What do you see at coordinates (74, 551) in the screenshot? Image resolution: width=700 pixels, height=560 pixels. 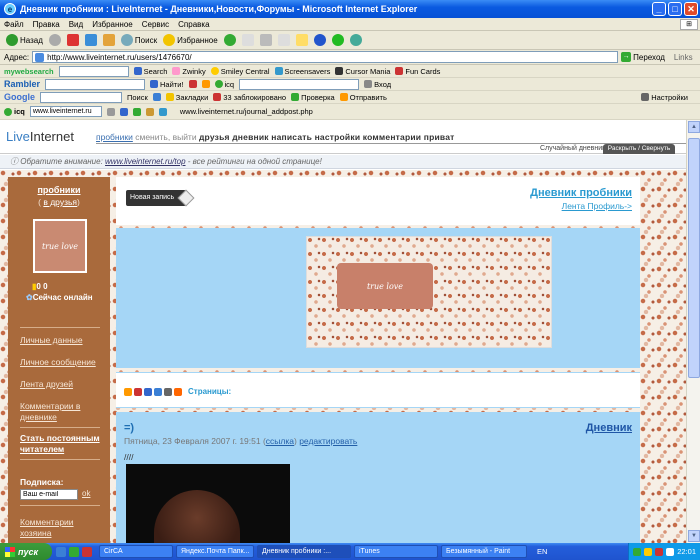 I see `desktop-quick-icon` at bounding box center [74, 551].